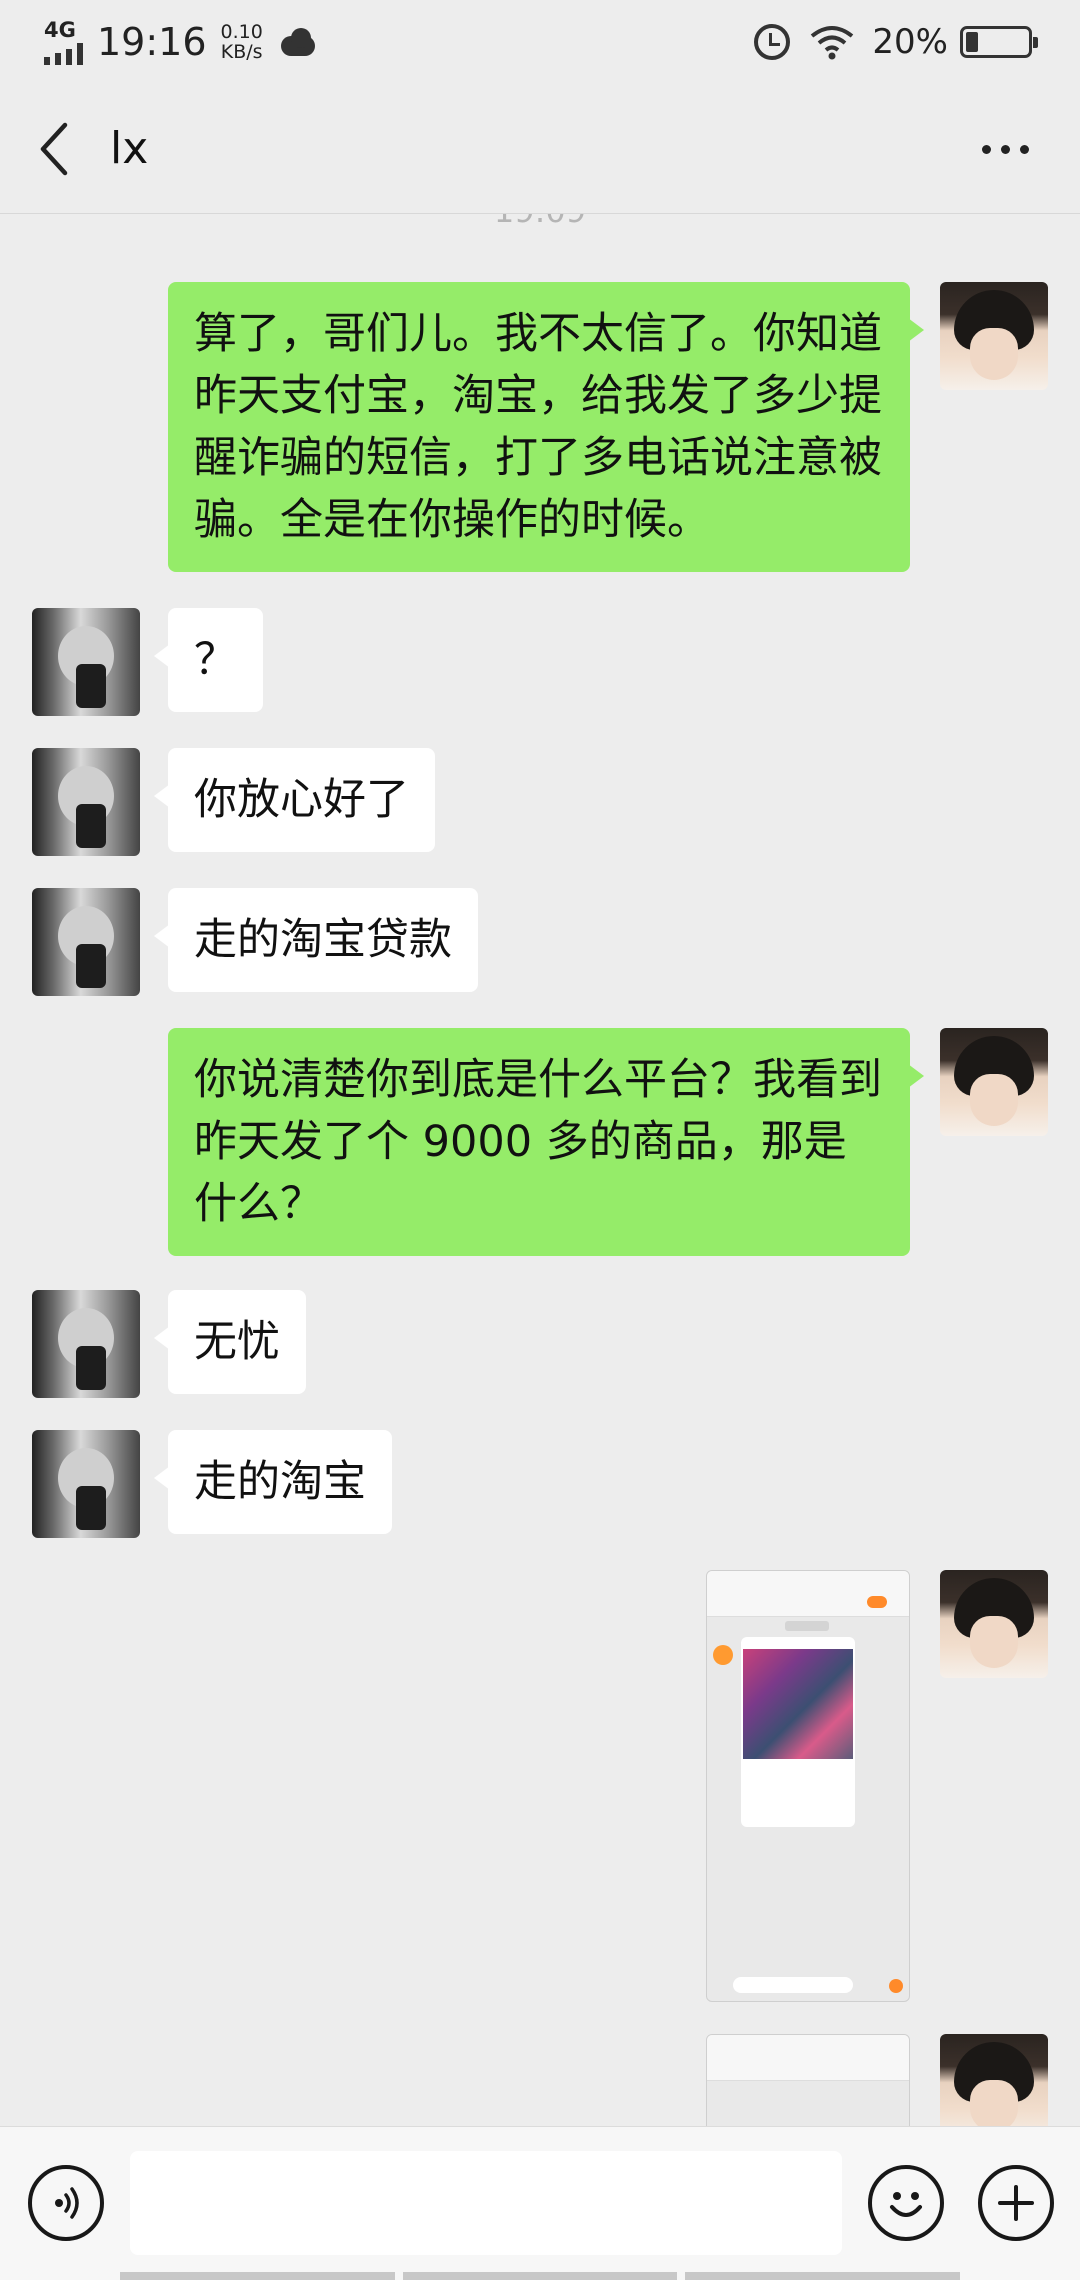 Image resolution: width=1080 pixels, height=2280 pixels. What do you see at coordinates (297, 42) in the screenshot?
I see `cloud-icon` at bounding box center [297, 42].